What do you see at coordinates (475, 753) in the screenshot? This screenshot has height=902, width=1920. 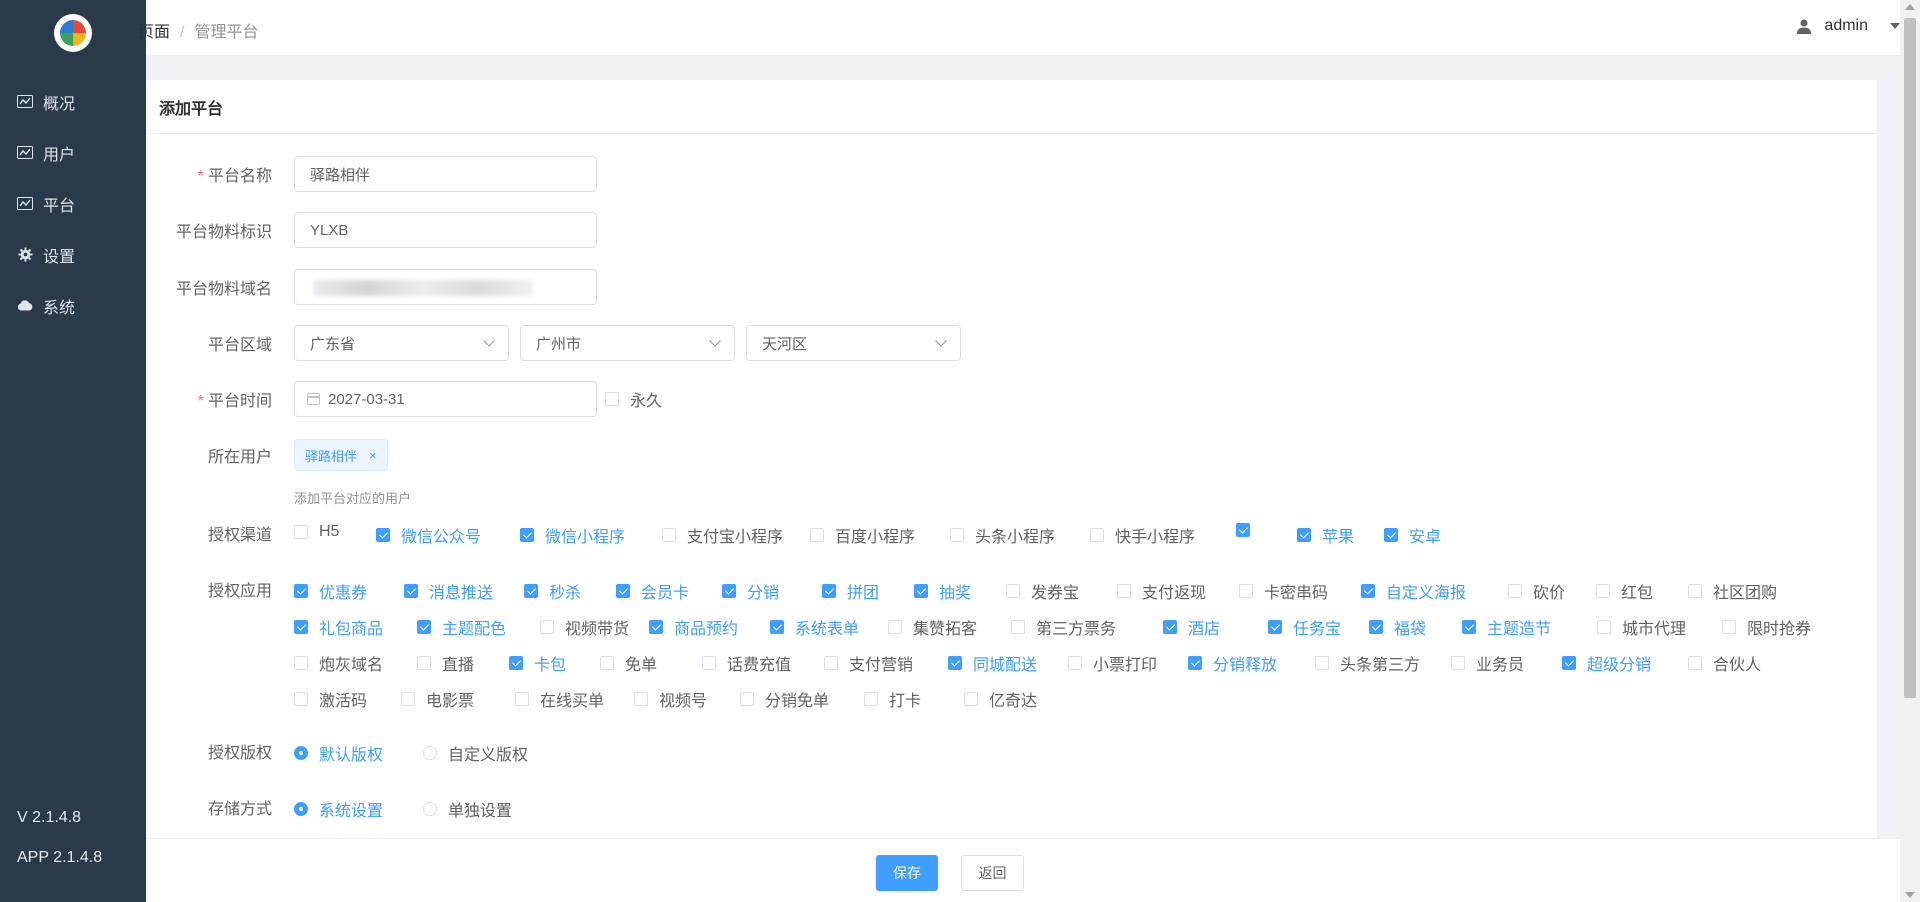 I see `radio-option: 自定义版权` at bounding box center [475, 753].